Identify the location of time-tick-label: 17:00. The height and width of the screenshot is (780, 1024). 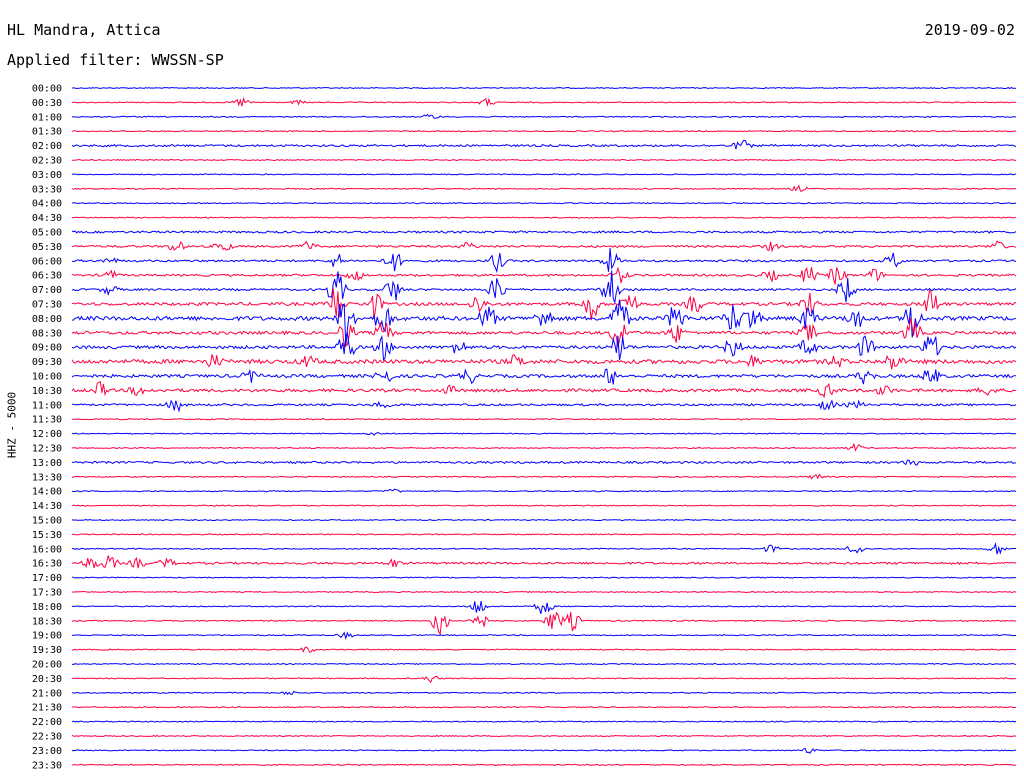
(47, 578).